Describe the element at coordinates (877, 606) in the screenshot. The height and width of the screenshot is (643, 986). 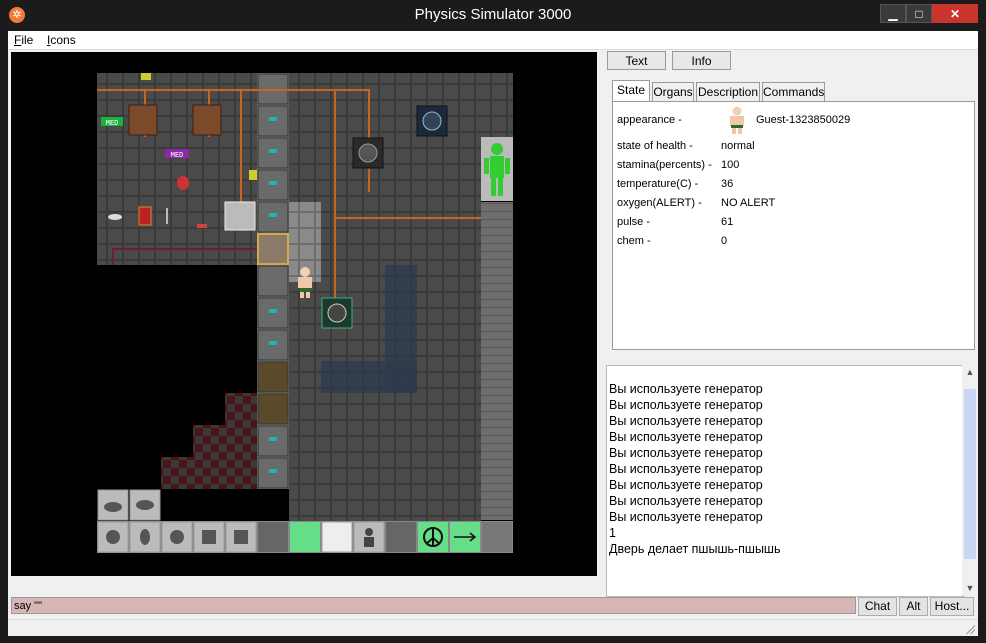
I see `chat-button: Chat` at that location.